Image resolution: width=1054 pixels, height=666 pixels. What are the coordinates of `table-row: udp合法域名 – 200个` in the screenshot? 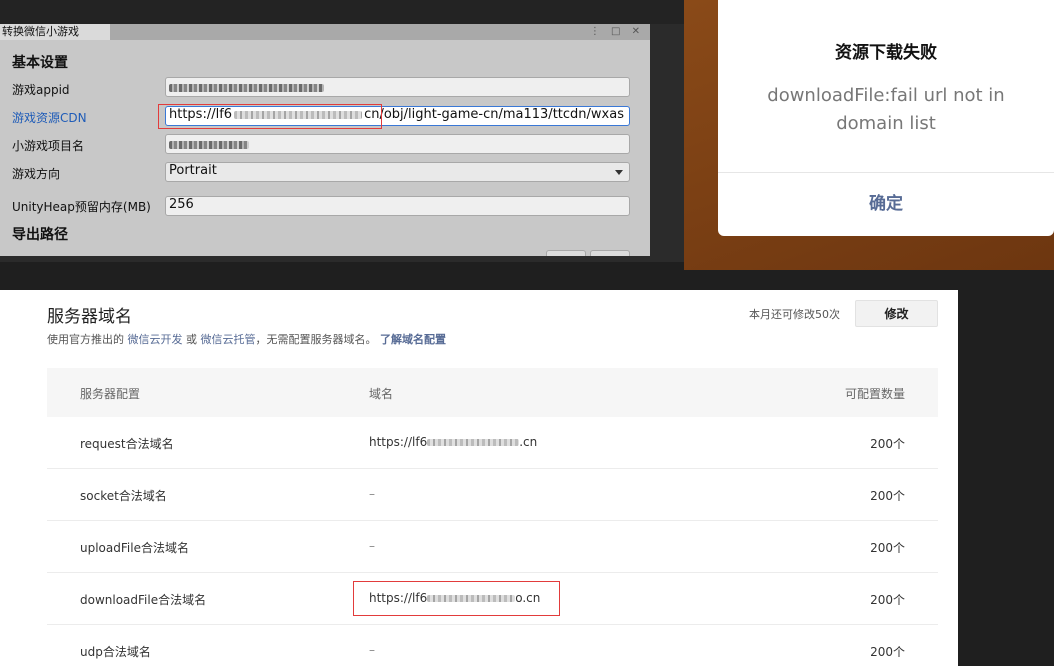 It's located at (492, 645).